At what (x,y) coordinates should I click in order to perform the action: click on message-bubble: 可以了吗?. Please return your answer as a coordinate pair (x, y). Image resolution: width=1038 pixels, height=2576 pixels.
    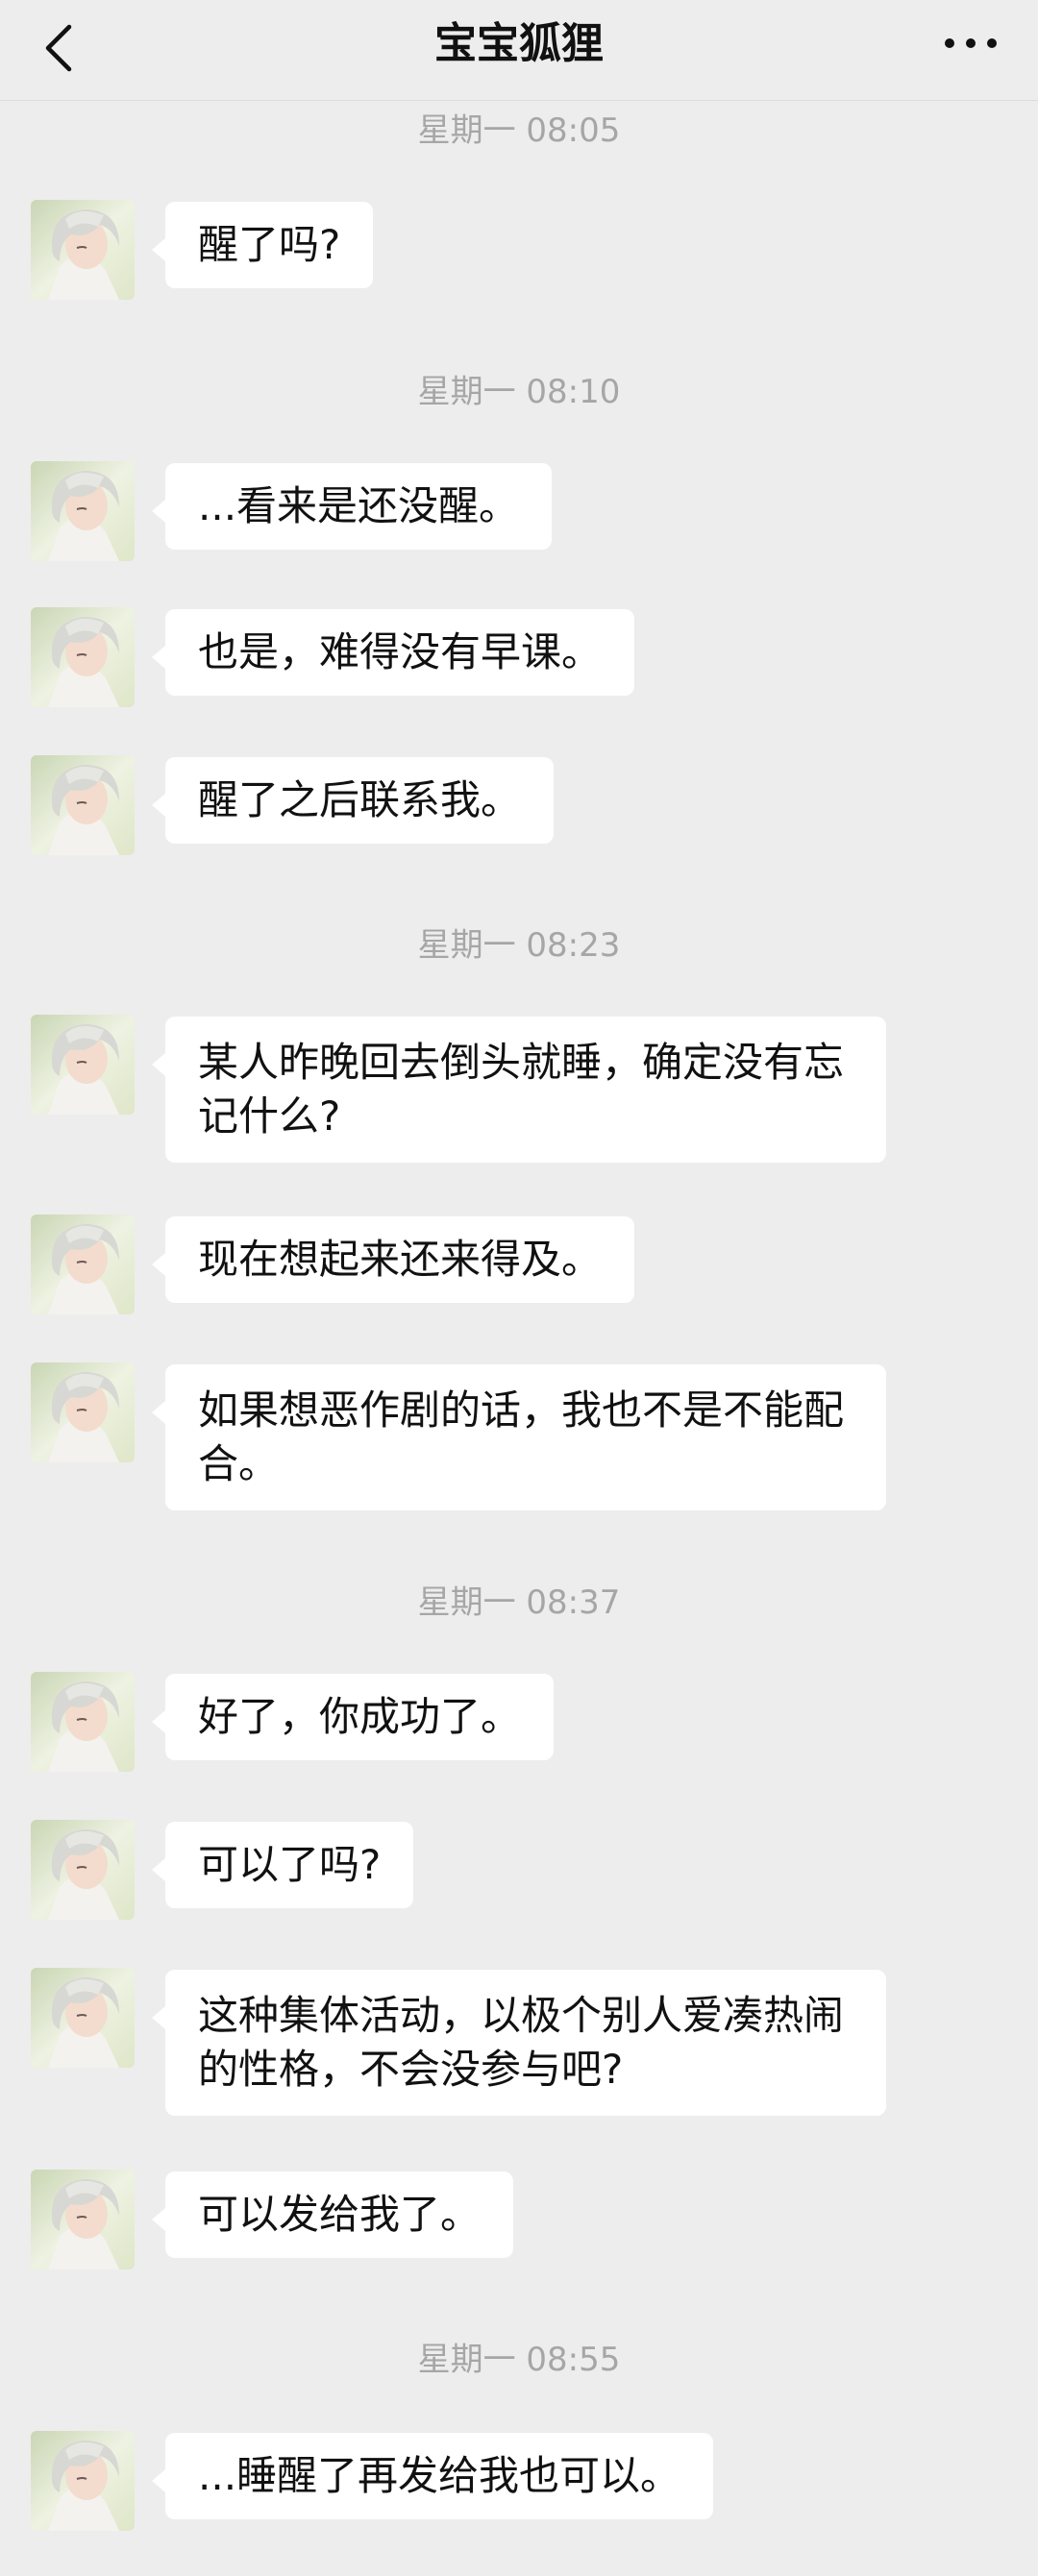
    Looking at the image, I should click on (282, 1865).